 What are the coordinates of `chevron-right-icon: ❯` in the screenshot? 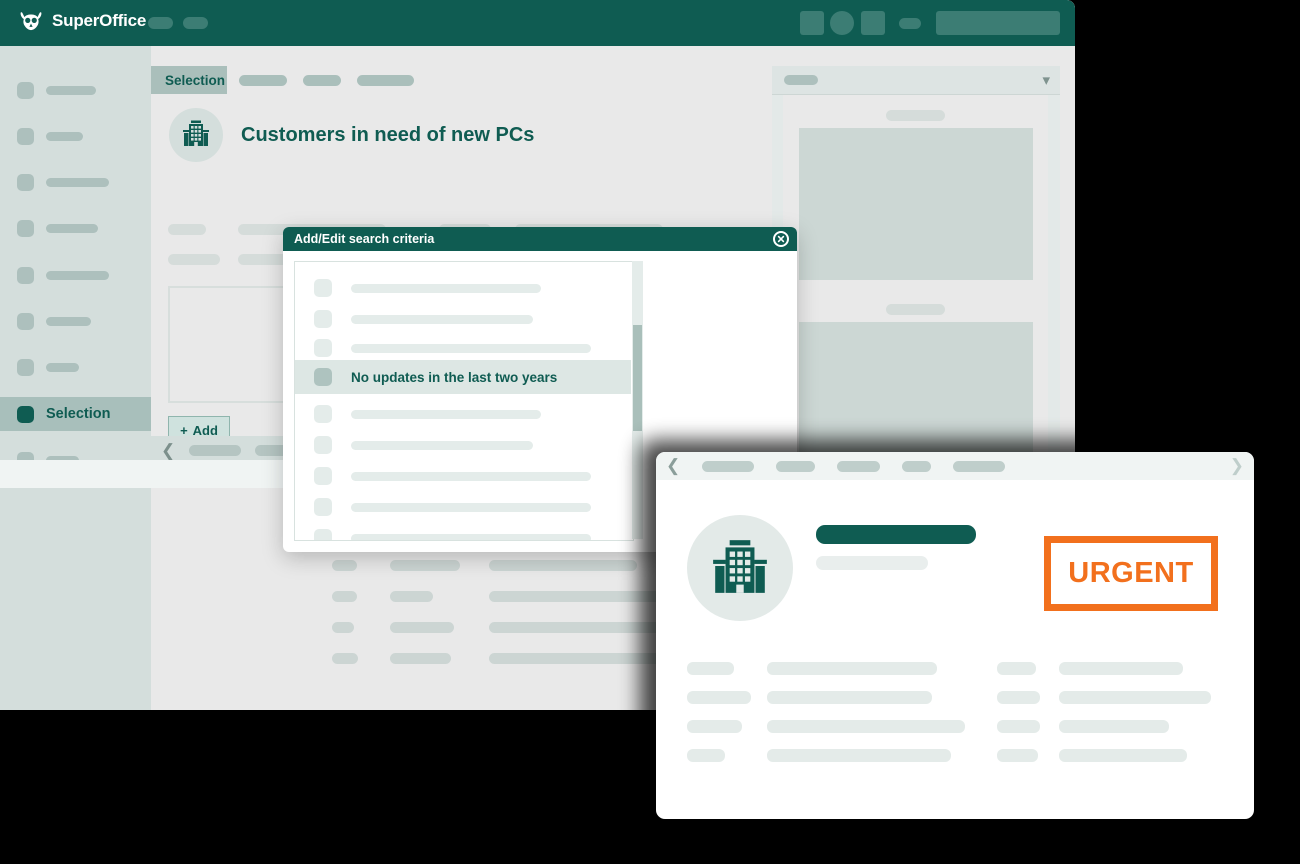 It's located at (1237, 466).